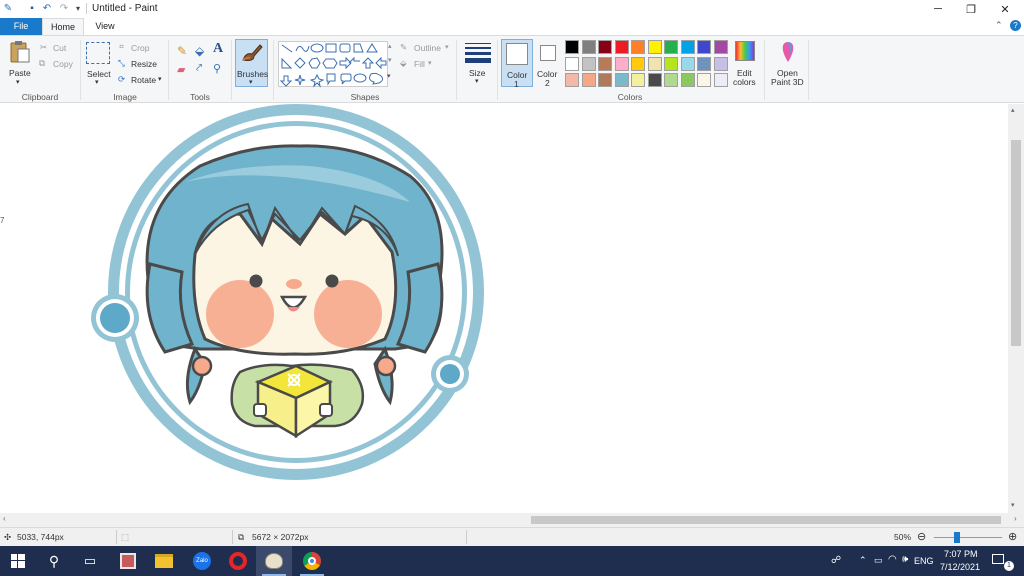 The width and height of the screenshot is (1024, 576). I want to click on collapse-ribbon-icon: ⌃, so click(999, 25).